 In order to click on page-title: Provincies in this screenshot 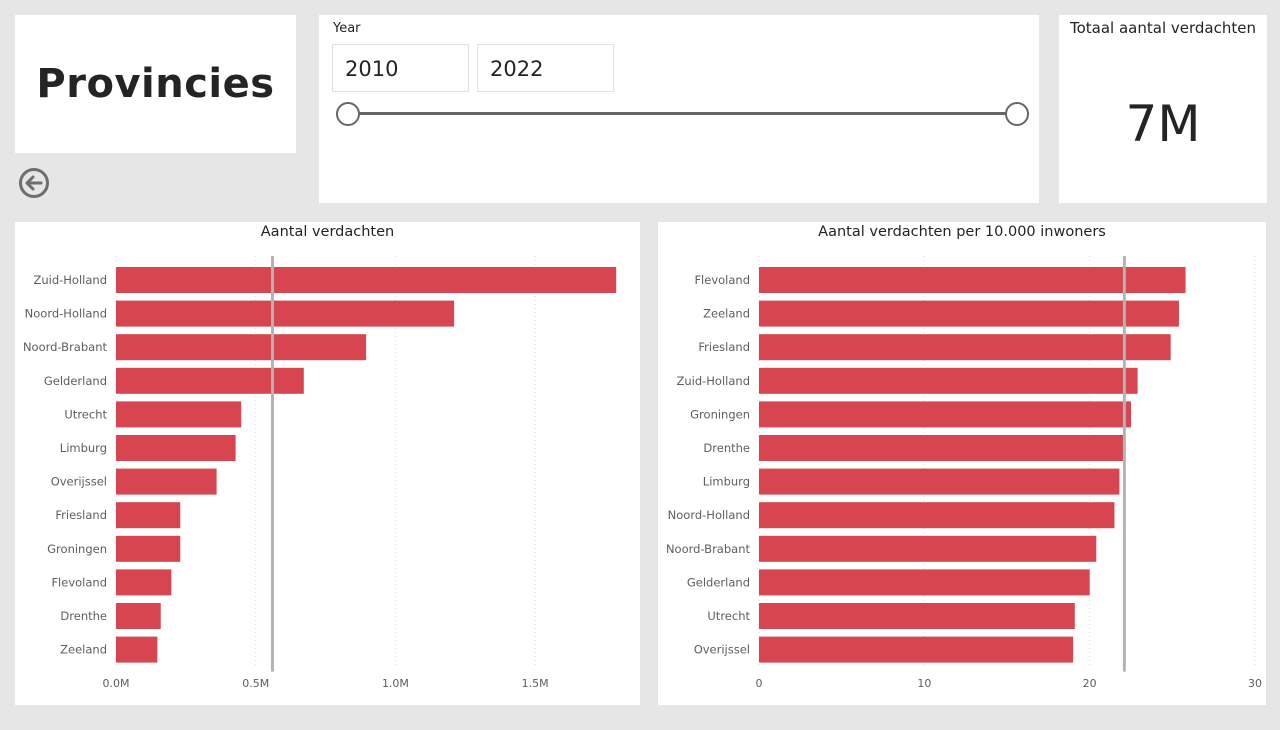, I will do `click(155, 84)`.